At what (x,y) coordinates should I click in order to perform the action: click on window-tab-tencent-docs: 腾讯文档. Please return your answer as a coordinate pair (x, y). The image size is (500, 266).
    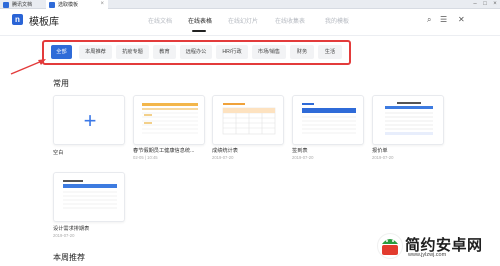
    Looking at the image, I should click on (23, 4).